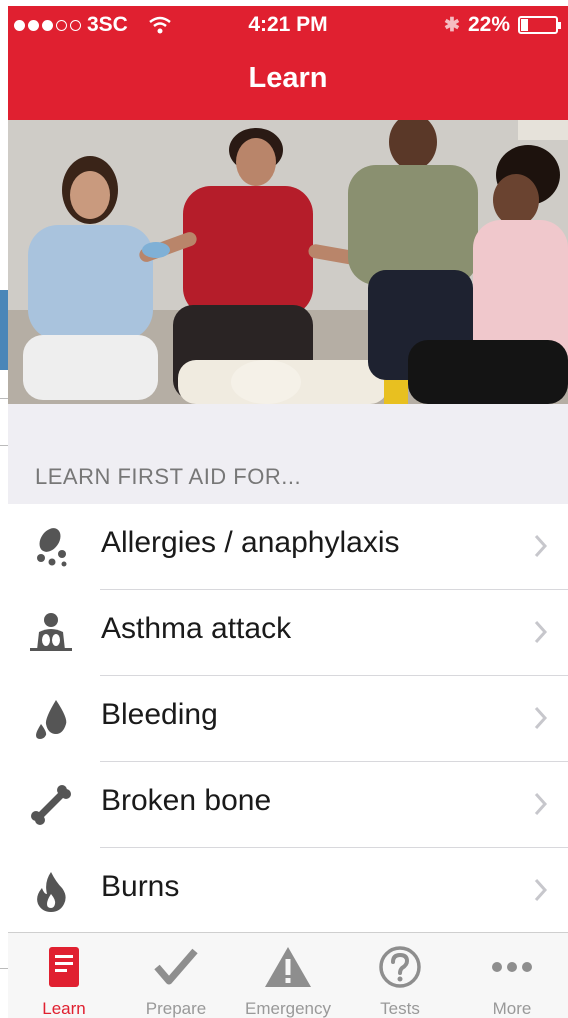 This screenshot has width=568, height=1018. I want to click on tab-label: Tests, so click(400, 1008).